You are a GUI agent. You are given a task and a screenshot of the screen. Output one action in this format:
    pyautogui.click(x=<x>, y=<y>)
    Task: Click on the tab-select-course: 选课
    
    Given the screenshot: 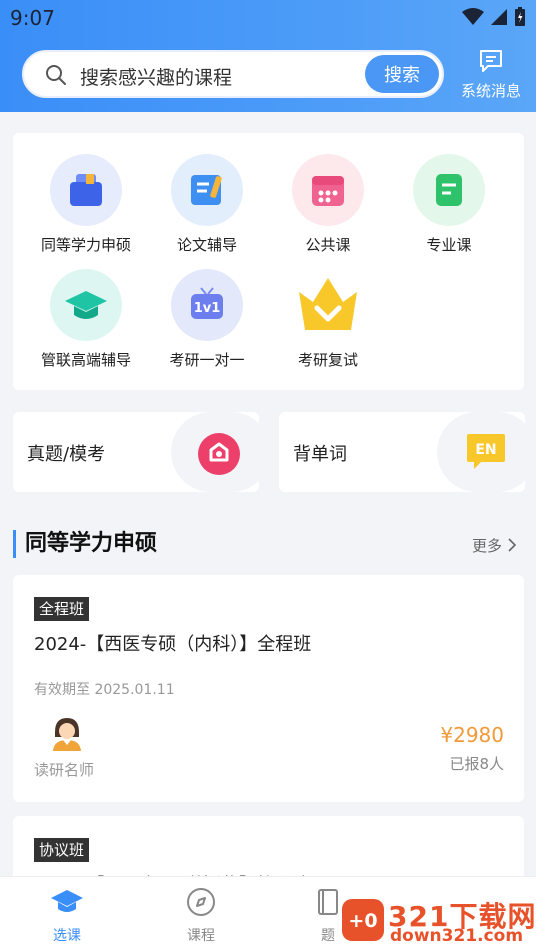 What is the action you would take?
    pyautogui.click(x=67, y=916)
    